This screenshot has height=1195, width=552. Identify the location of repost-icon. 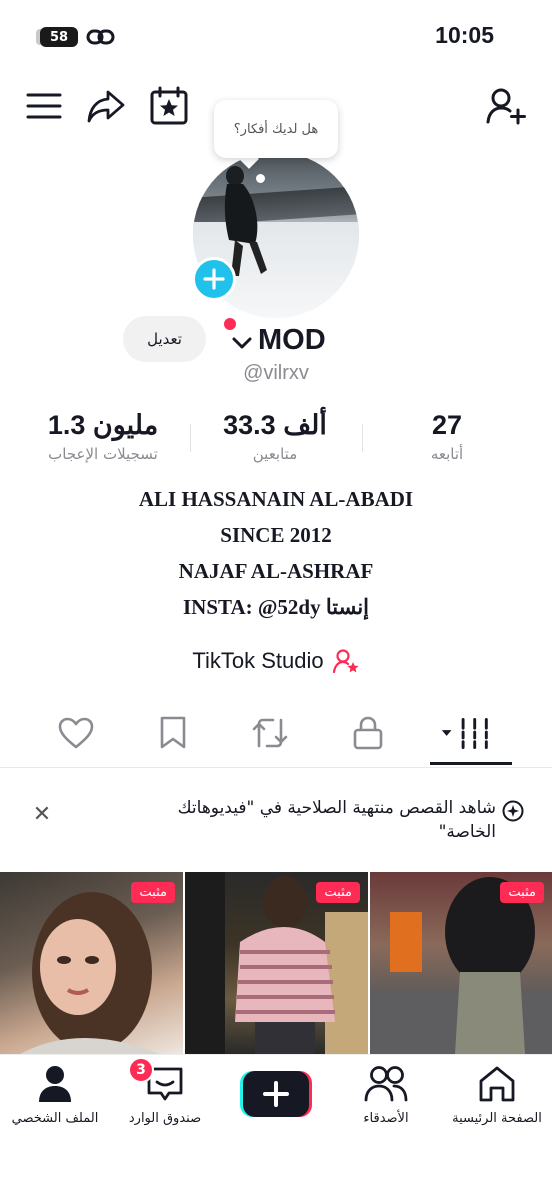
(270, 733).